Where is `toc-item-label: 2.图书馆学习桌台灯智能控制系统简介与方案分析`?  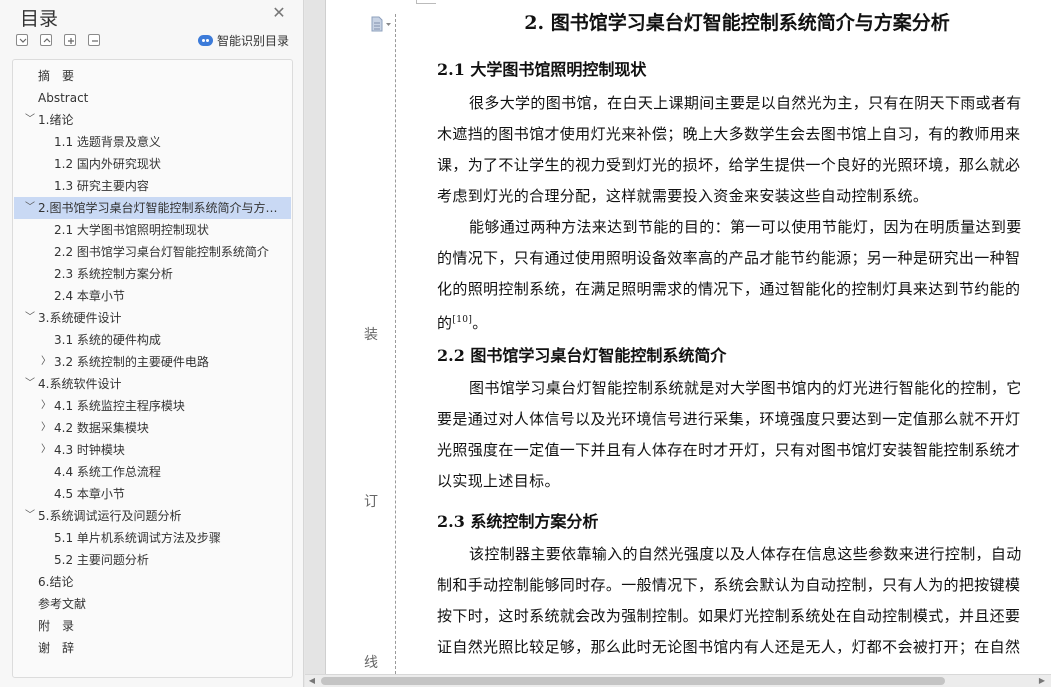
toc-item-label: 2.图书馆学习桌台灯智能控制系统简介与方案分析 is located at coordinates (162, 208).